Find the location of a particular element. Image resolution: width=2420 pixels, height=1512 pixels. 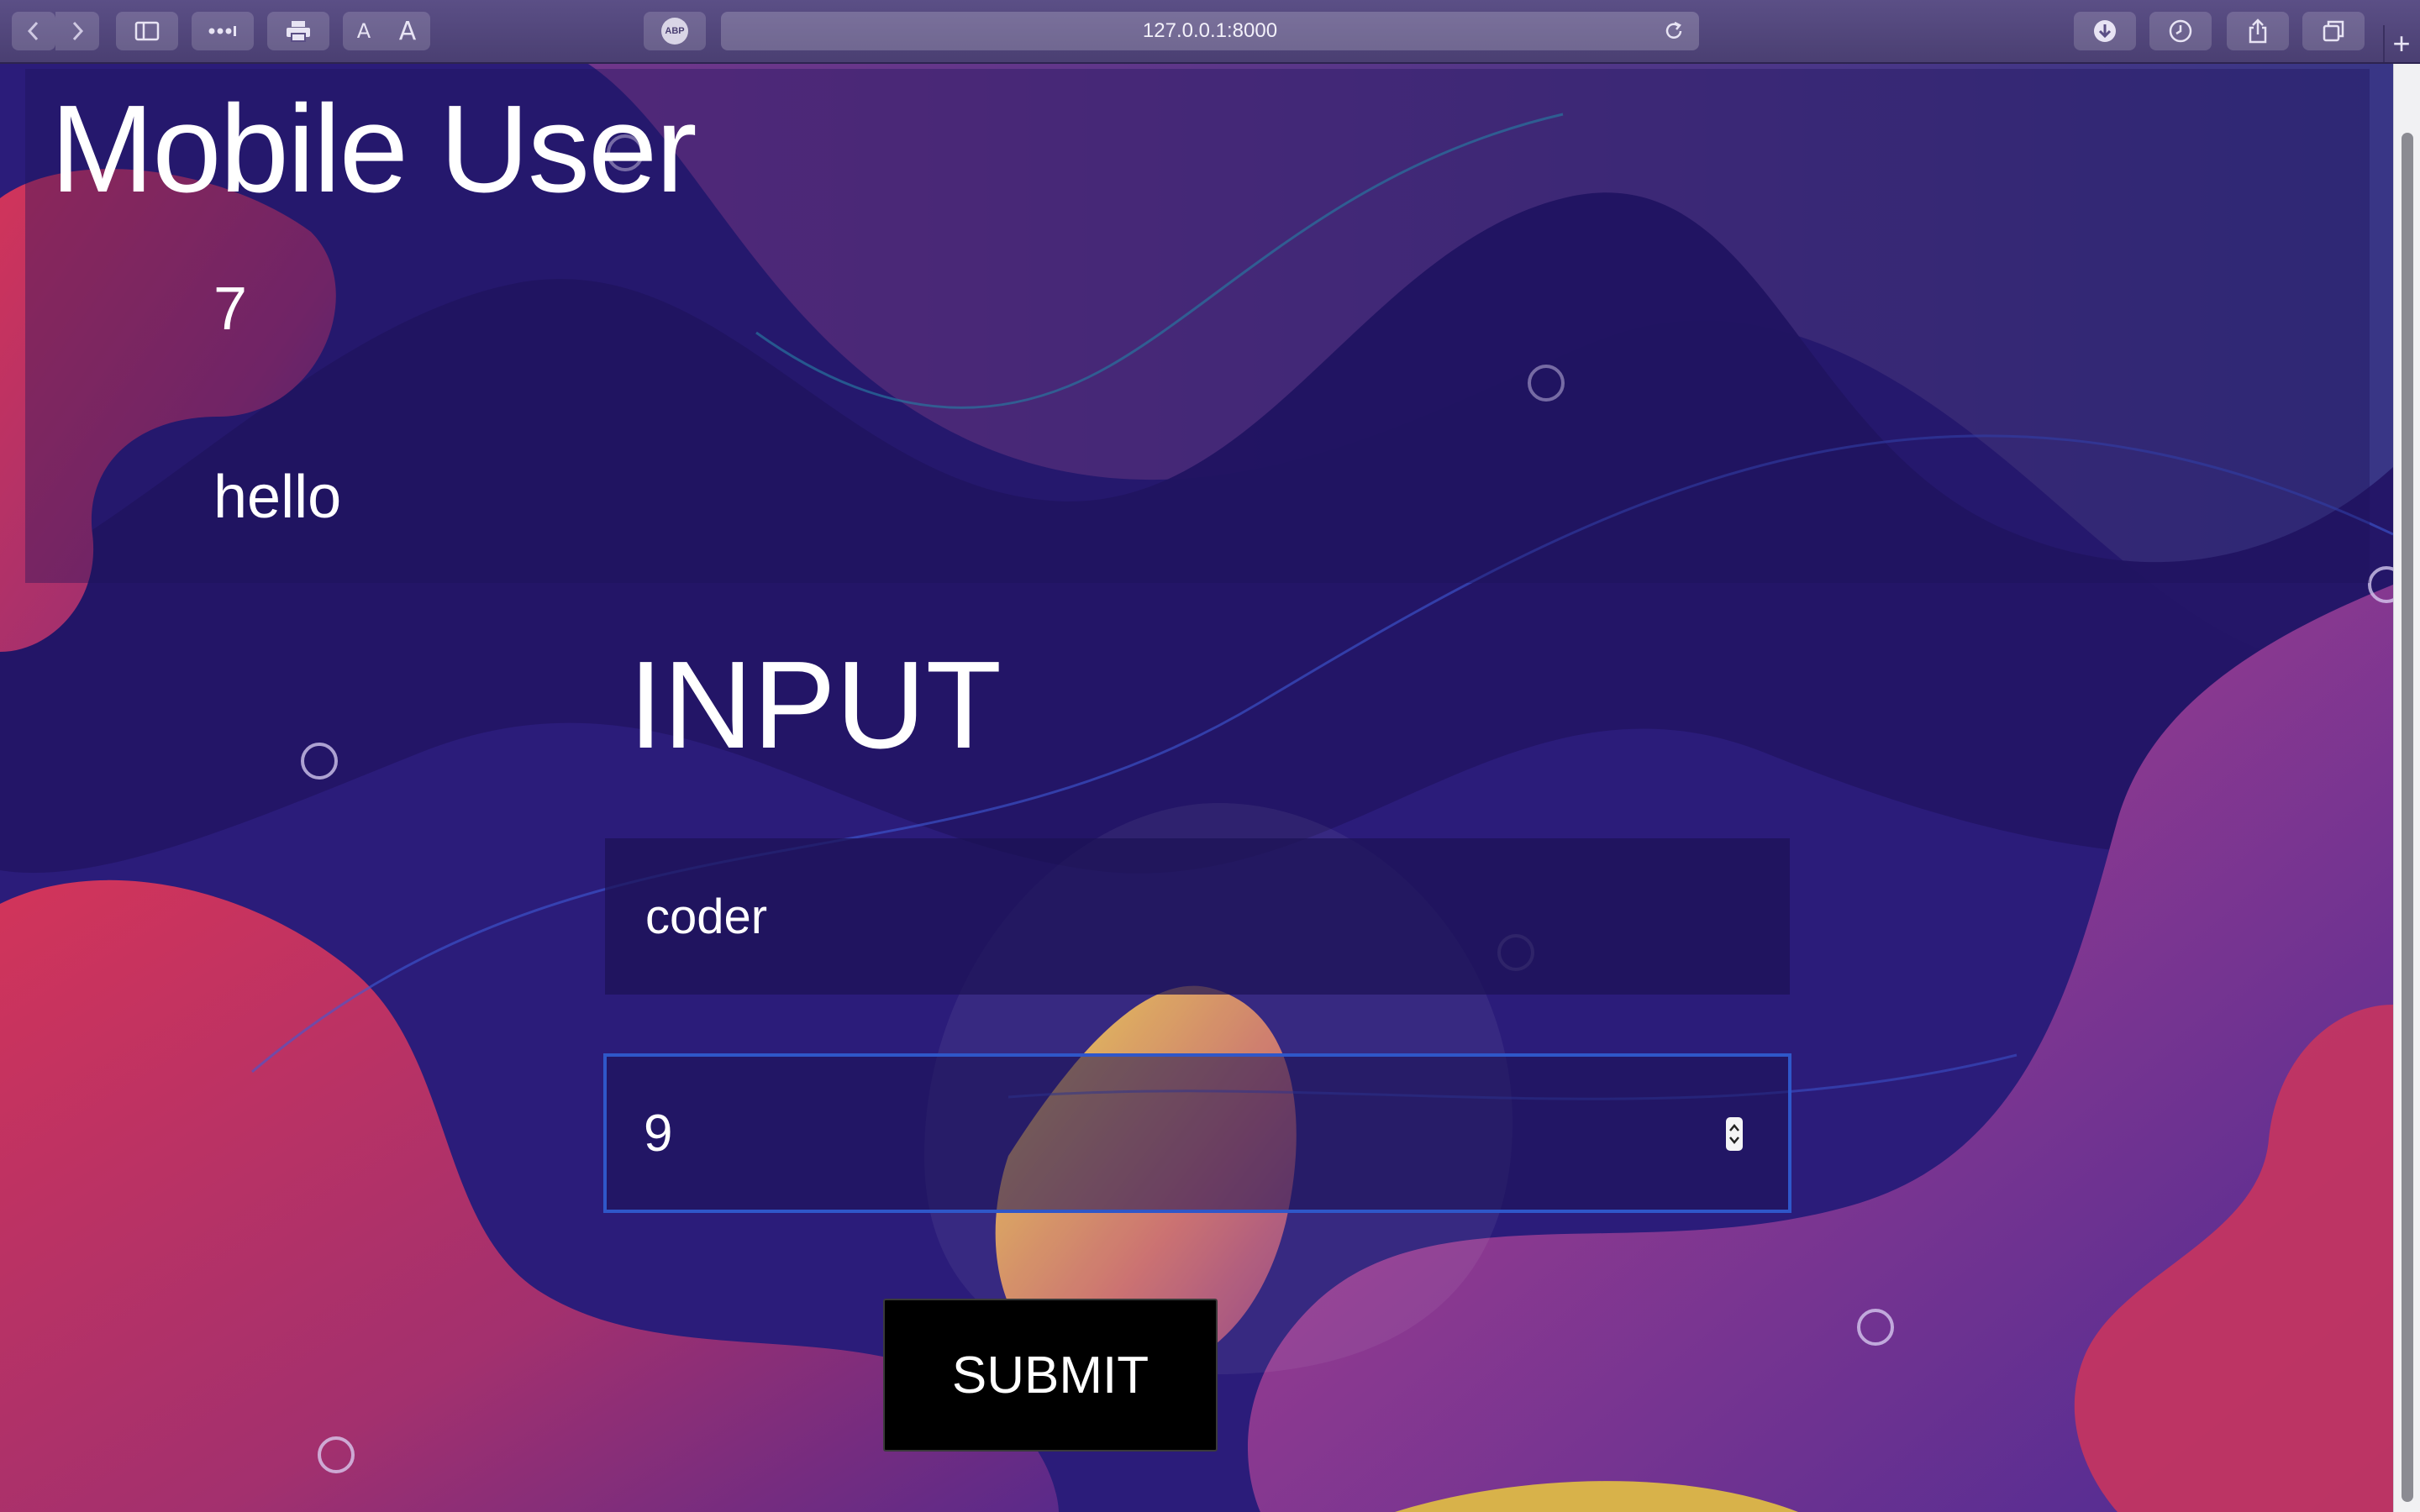

scrollbar-thumb is located at coordinates (2407, 817).